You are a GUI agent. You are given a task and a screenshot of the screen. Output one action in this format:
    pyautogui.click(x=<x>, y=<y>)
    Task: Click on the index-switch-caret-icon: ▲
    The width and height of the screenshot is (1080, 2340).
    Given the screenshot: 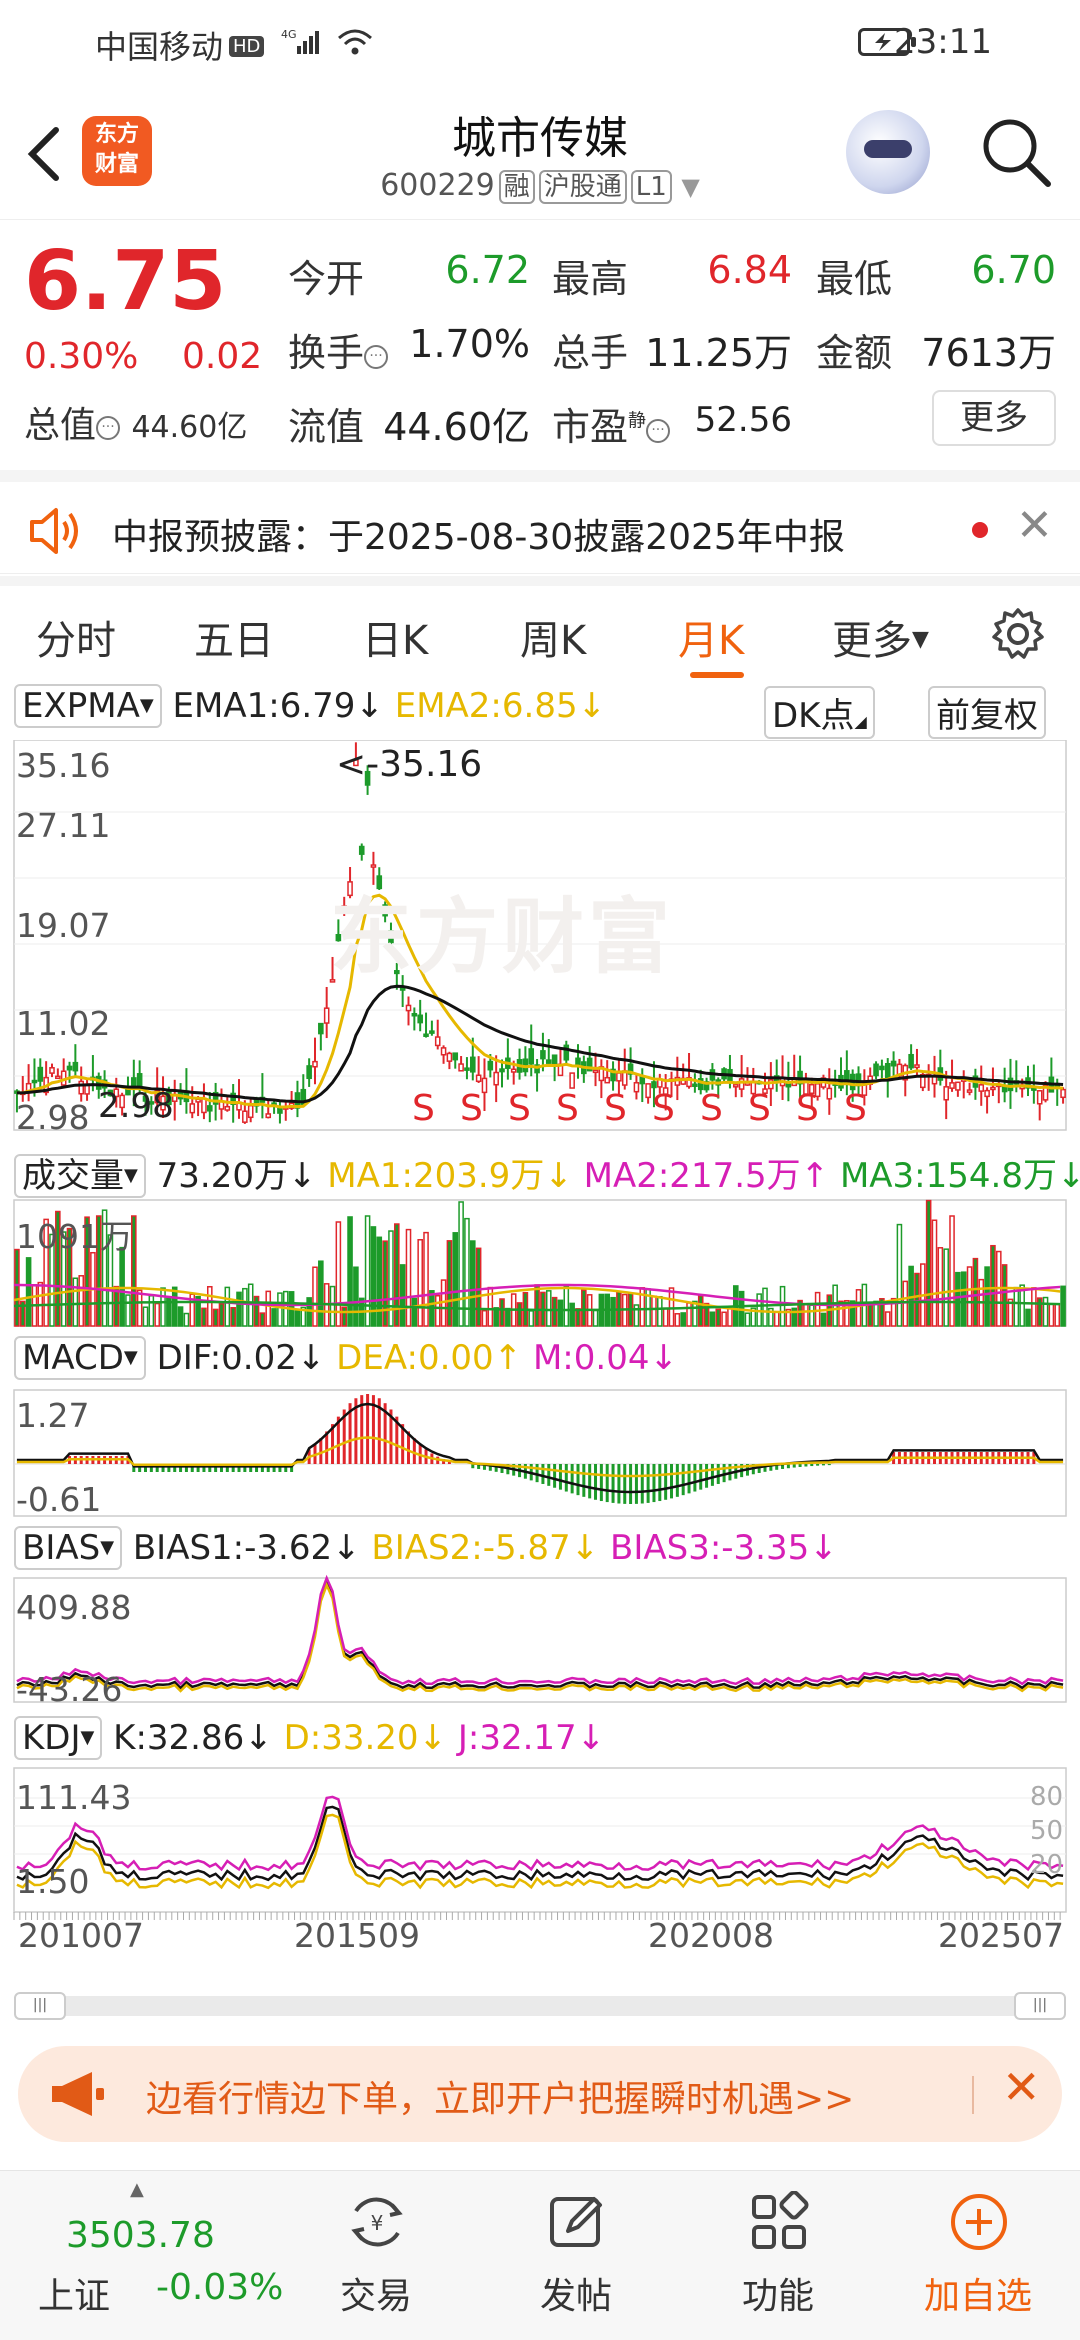 What is the action you would take?
    pyautogui.click(x=137, y=2189)
    